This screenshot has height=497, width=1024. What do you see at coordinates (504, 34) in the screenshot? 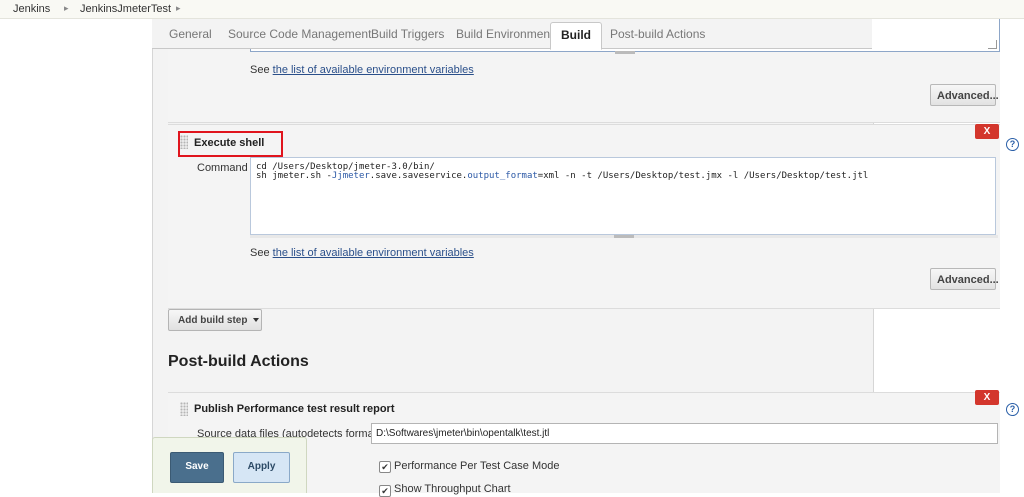
I see `tab-build-environment: Build Environment` at bounding box center [504, 34].